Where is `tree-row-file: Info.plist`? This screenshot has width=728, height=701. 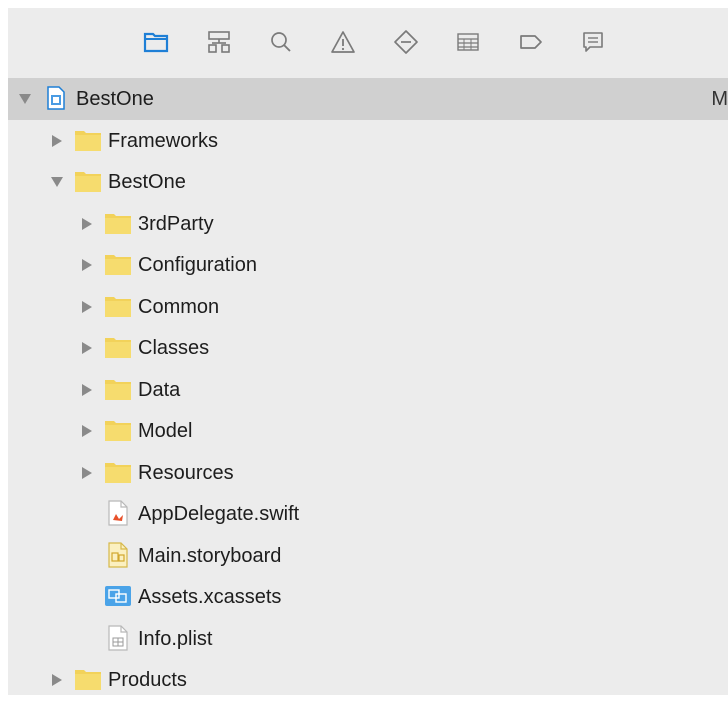
tree-row-file: Info.plist is located at coordinates (368, 639).